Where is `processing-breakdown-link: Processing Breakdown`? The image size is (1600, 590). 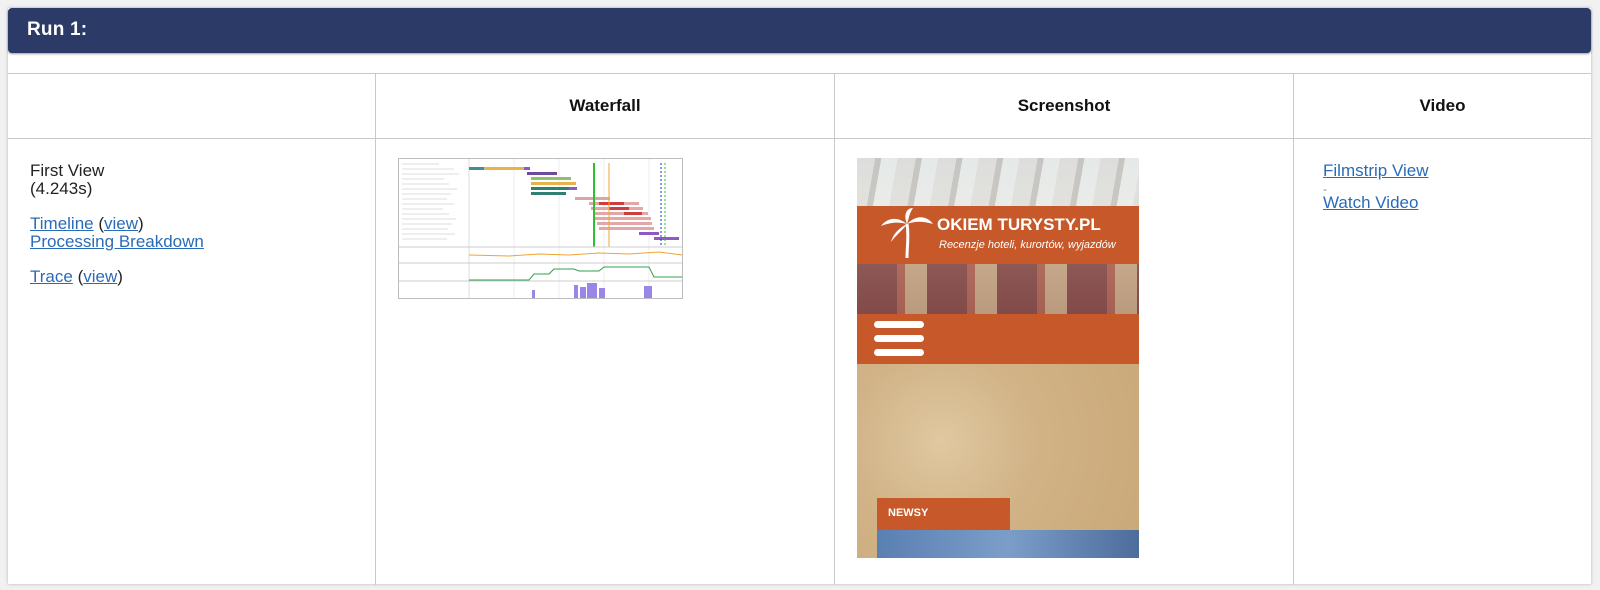
processing-breakdown-link: Processing Breakdown is located at coordinates (117, 241).